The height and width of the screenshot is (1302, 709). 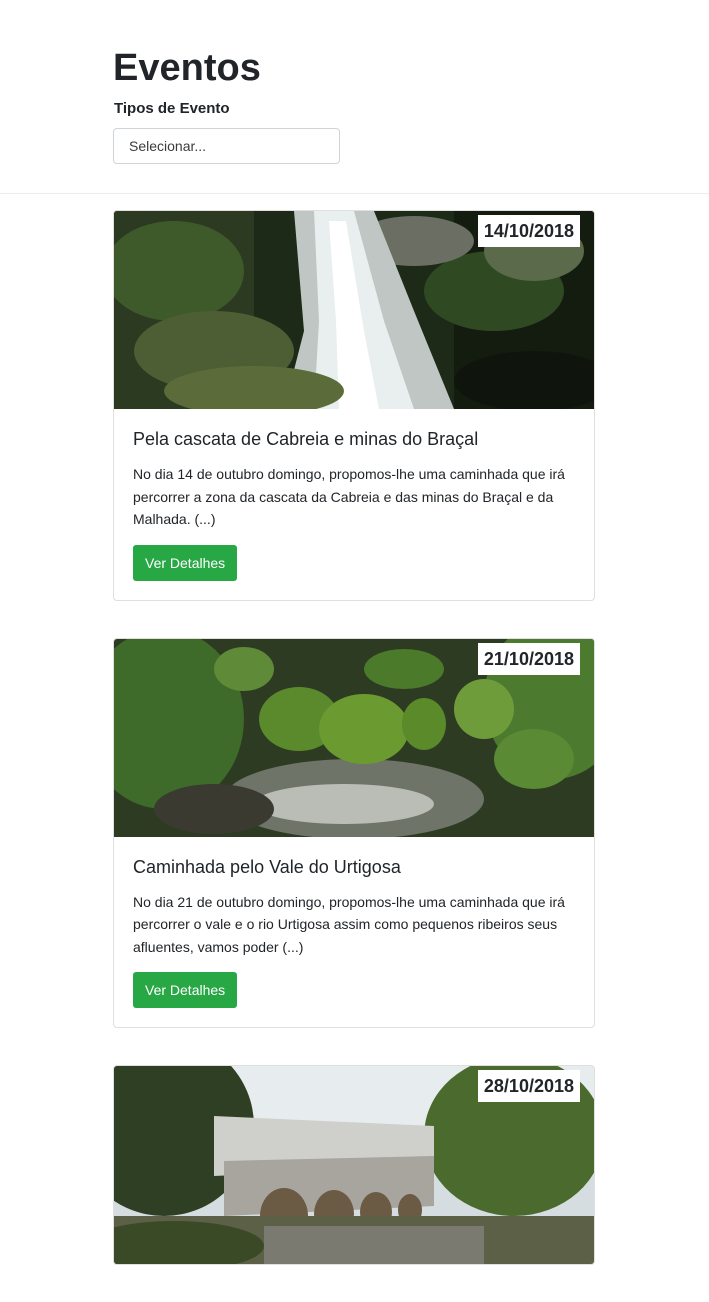 What do you see at coordinates (528, 231) in the screenshot?
I see `event-date: 14/10/2018` at bounding box center [528, 231].